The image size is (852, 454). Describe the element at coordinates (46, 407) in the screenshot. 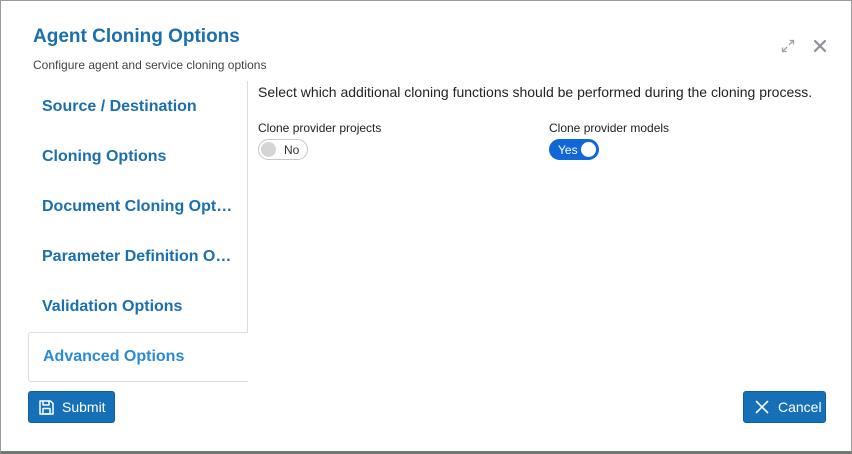

I see `save-icon` at that location.